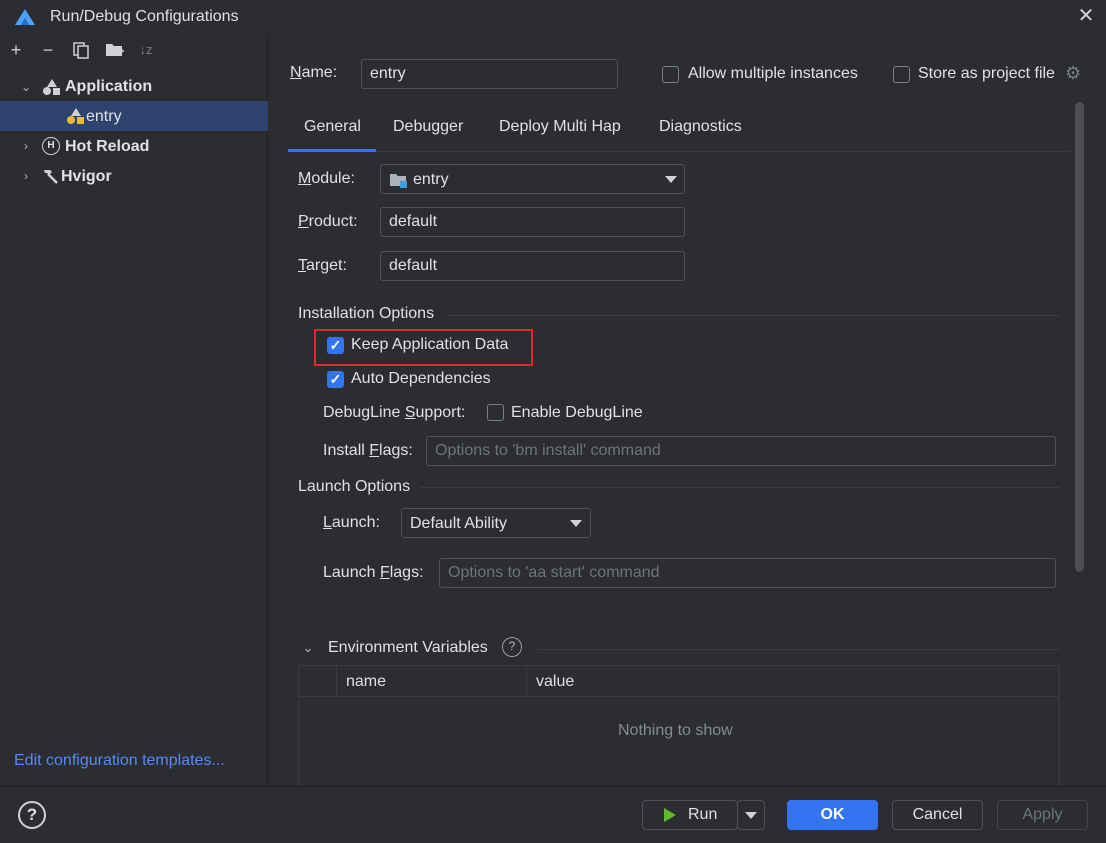  I want to click on tab-divider, so click(679, 151).